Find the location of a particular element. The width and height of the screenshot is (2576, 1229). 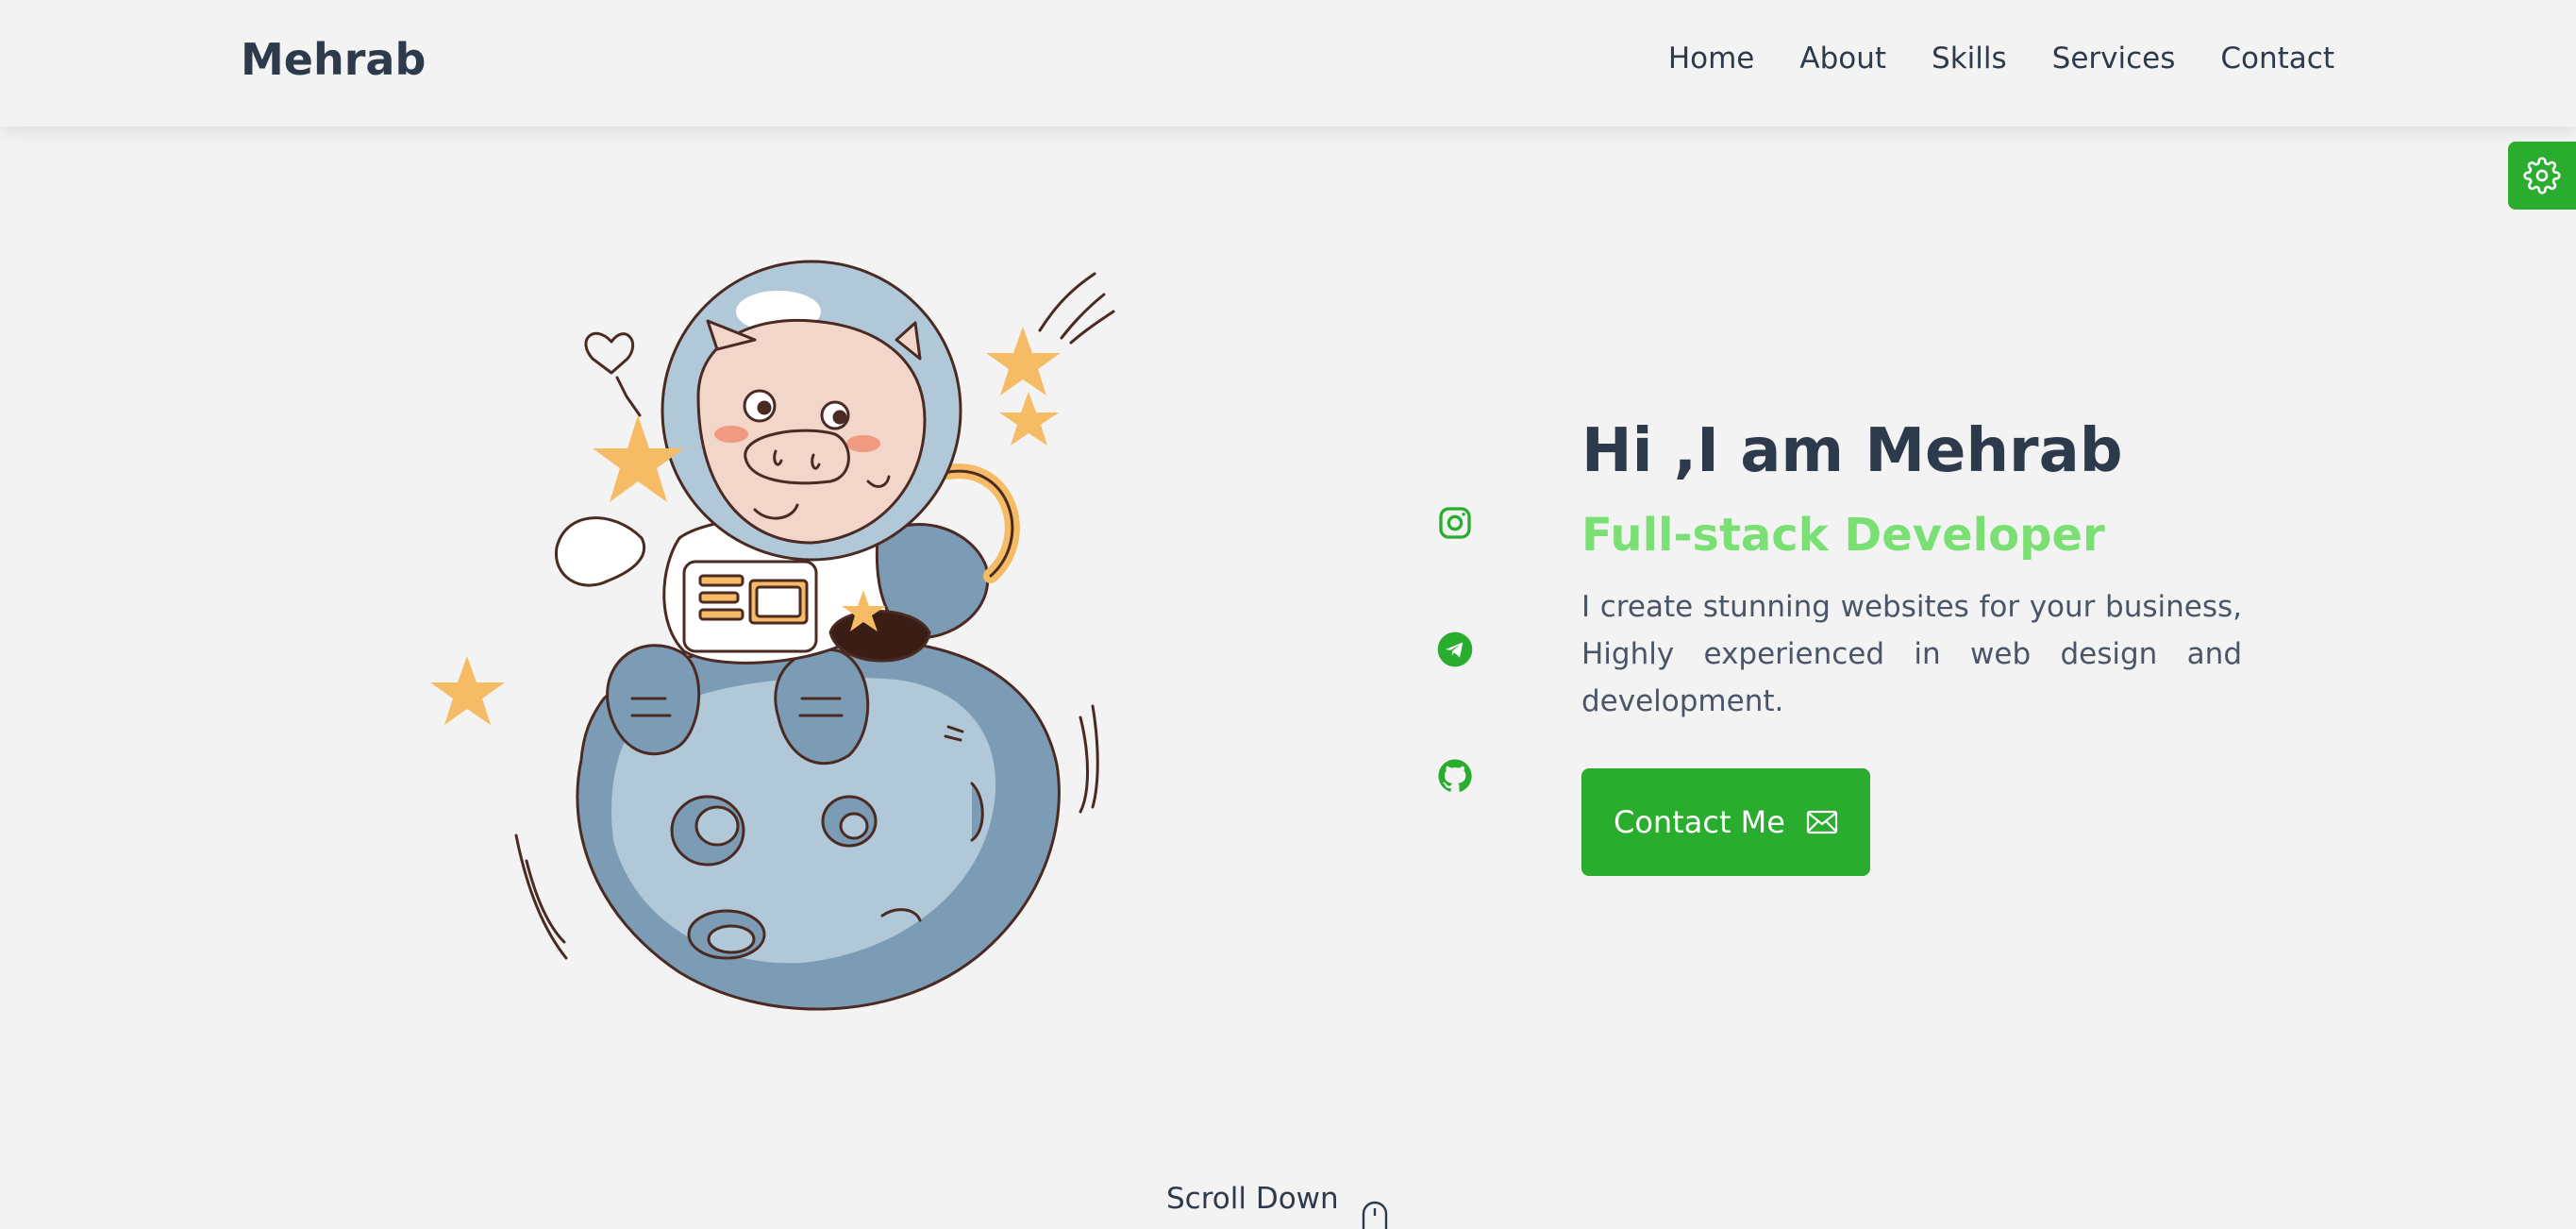

main-nav: Home About Skills Services Contact is located at coordinates (2001, 59).